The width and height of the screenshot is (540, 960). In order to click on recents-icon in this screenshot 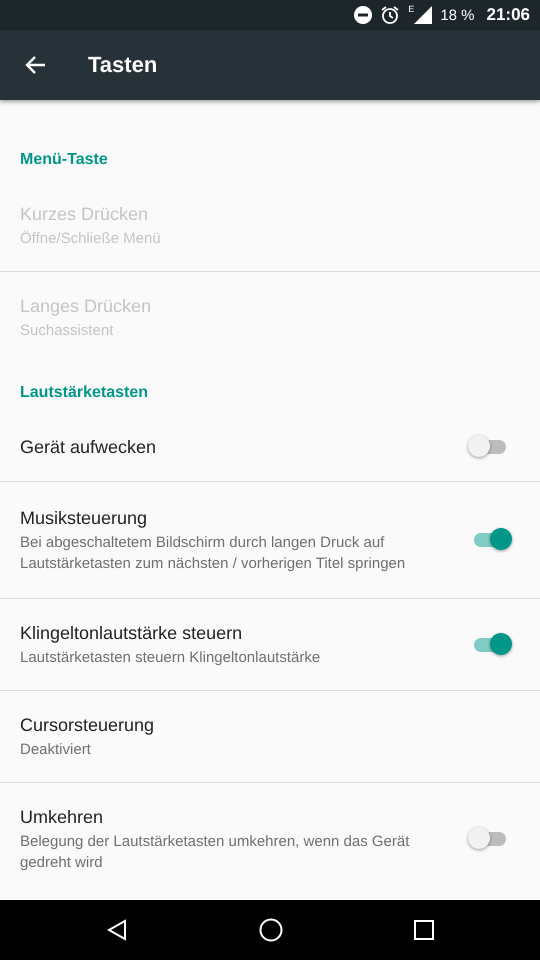, I will do `click(424, 930)`.